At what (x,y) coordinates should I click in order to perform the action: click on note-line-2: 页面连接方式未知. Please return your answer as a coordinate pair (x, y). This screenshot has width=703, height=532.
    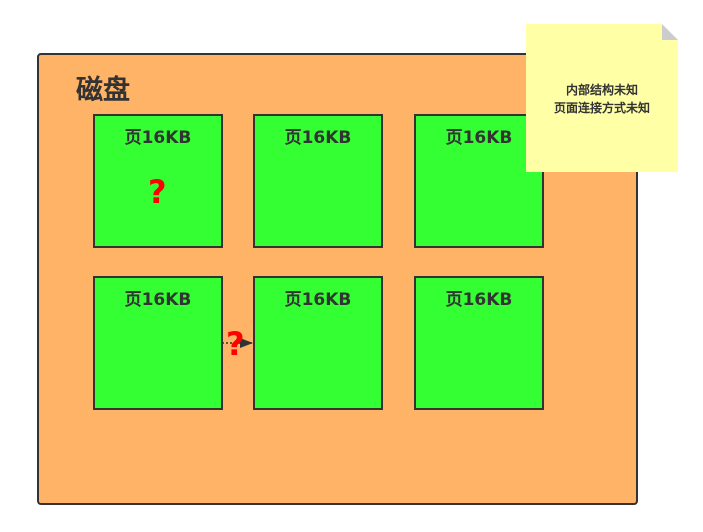
    Looking at the image, I should click on (601, 108).